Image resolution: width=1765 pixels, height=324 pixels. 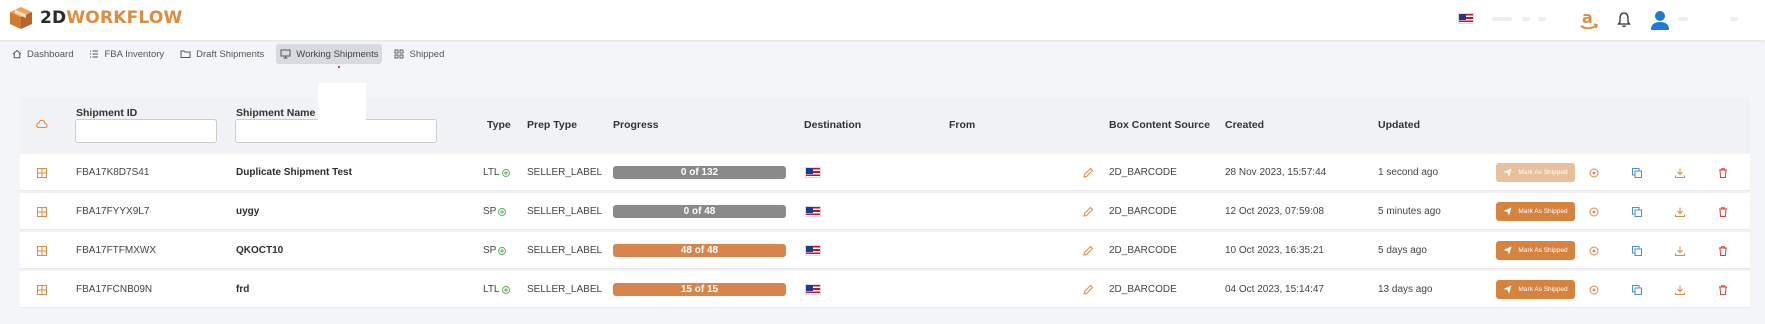 I want to click on user-icon, so click(x=1660, y=20).